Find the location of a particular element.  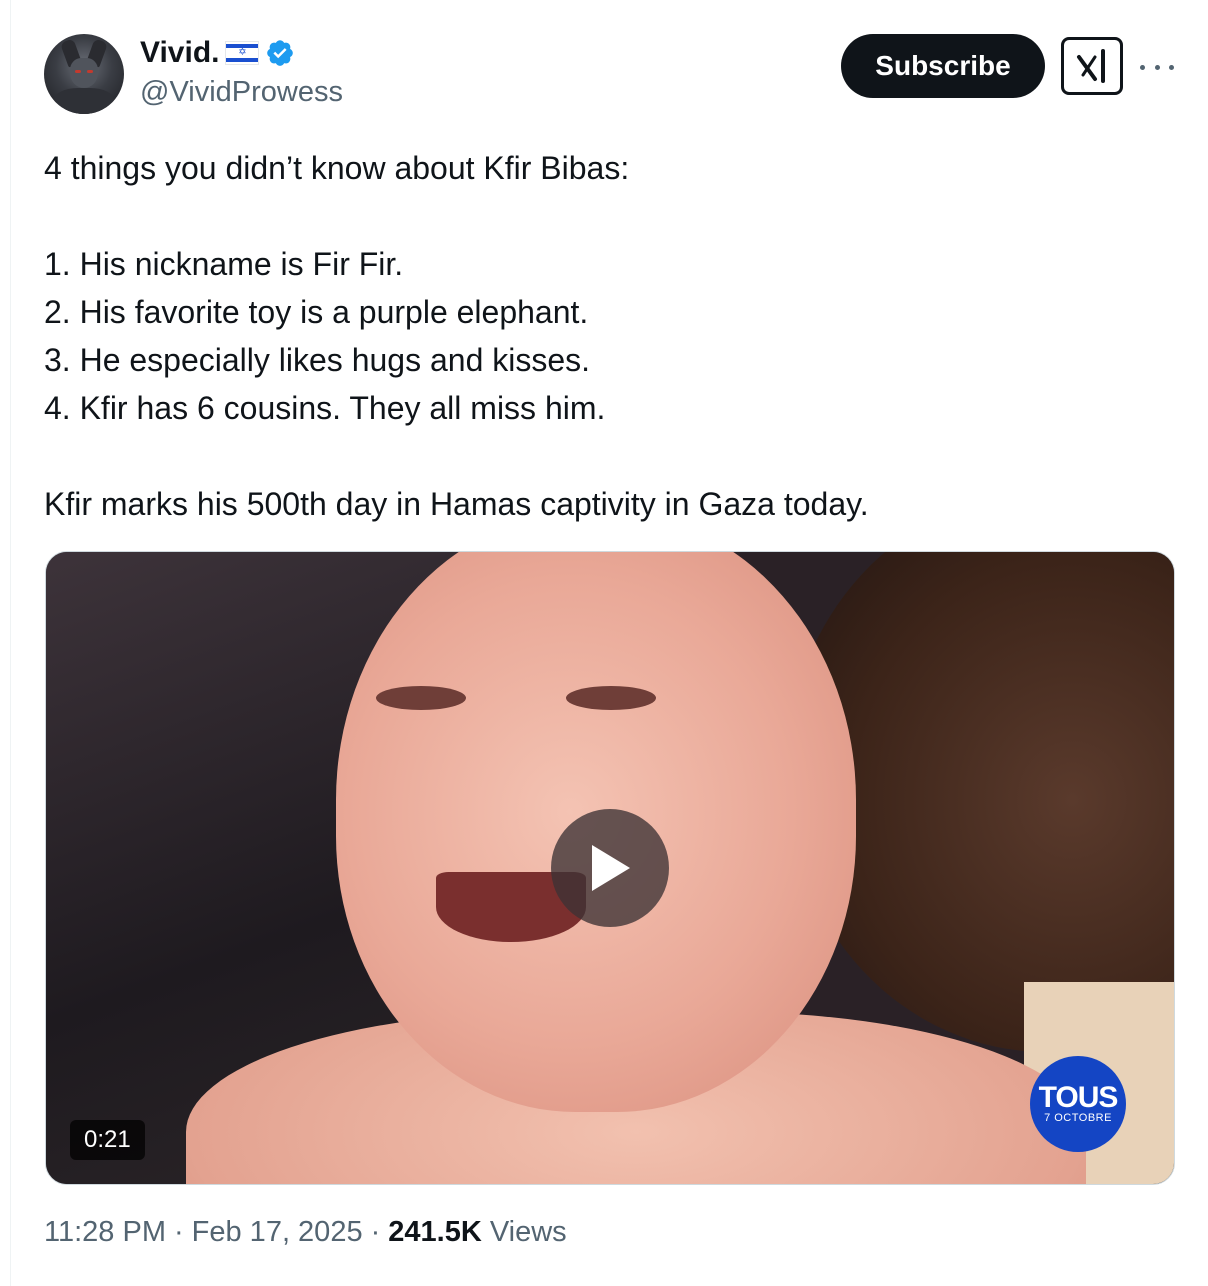

video-baby-eye-left is located at coordinates (421, 698).